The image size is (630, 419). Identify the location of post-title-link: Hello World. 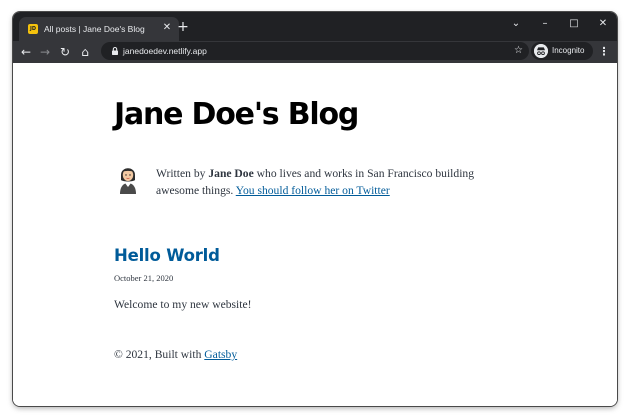
(167, 256).